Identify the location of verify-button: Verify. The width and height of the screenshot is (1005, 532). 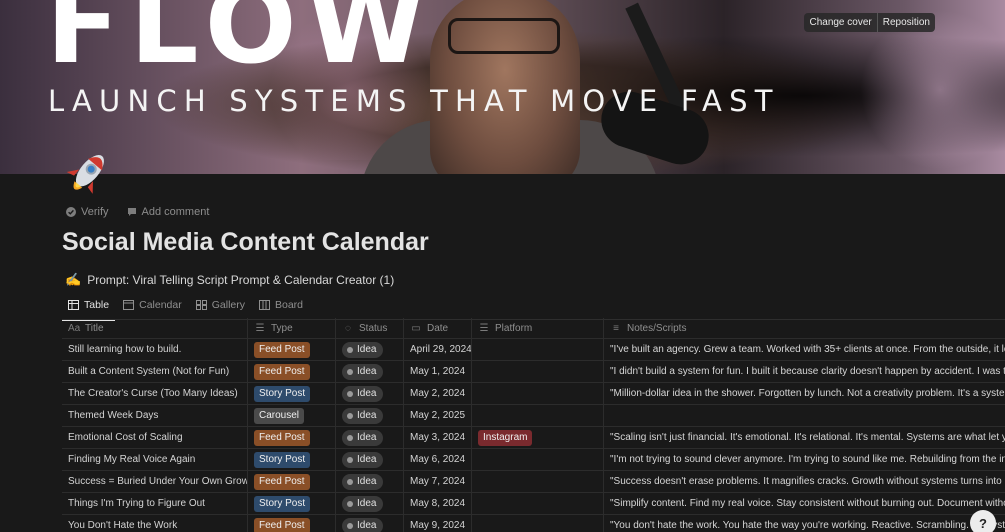
(87, 212).